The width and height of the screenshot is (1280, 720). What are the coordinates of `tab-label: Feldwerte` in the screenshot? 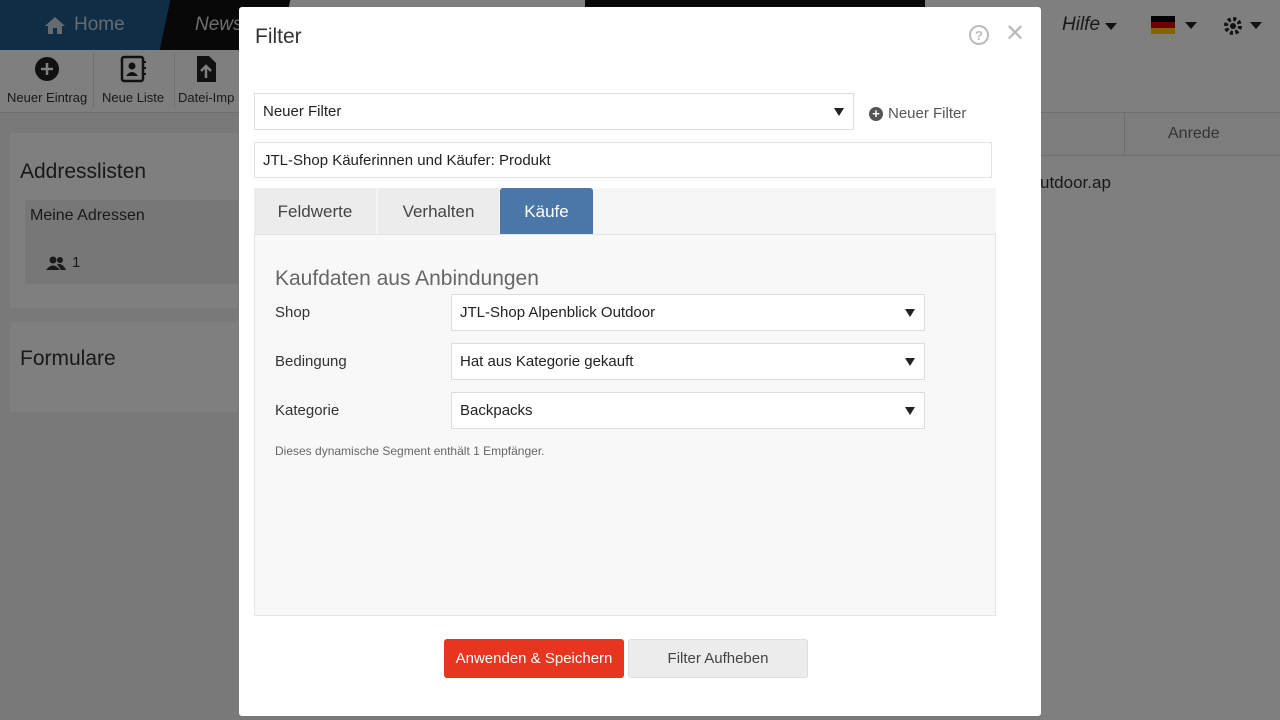 It's located at (315, 211).